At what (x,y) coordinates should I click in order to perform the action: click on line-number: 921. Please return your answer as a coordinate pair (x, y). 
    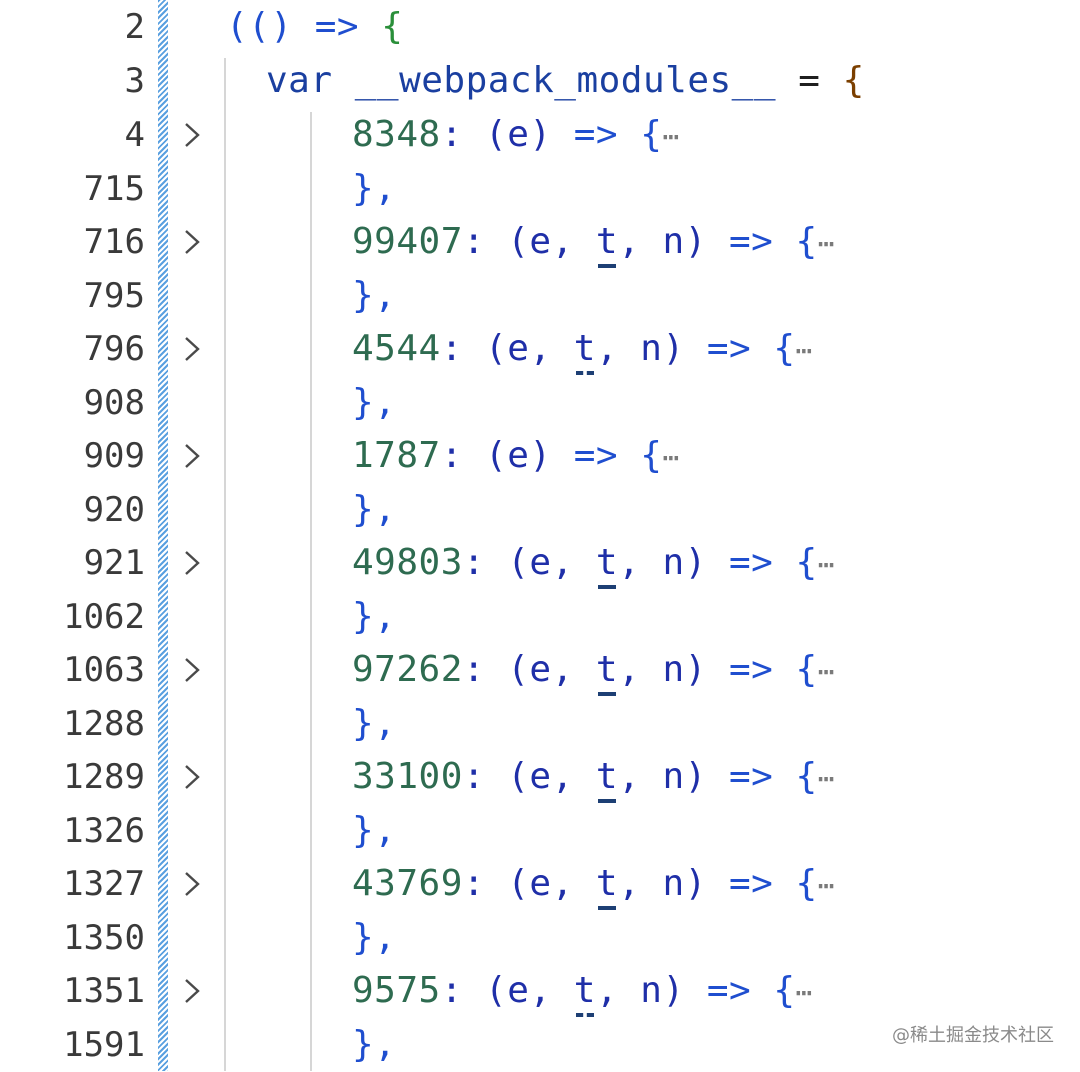
    Looking at the image, I should click on (114, 563).